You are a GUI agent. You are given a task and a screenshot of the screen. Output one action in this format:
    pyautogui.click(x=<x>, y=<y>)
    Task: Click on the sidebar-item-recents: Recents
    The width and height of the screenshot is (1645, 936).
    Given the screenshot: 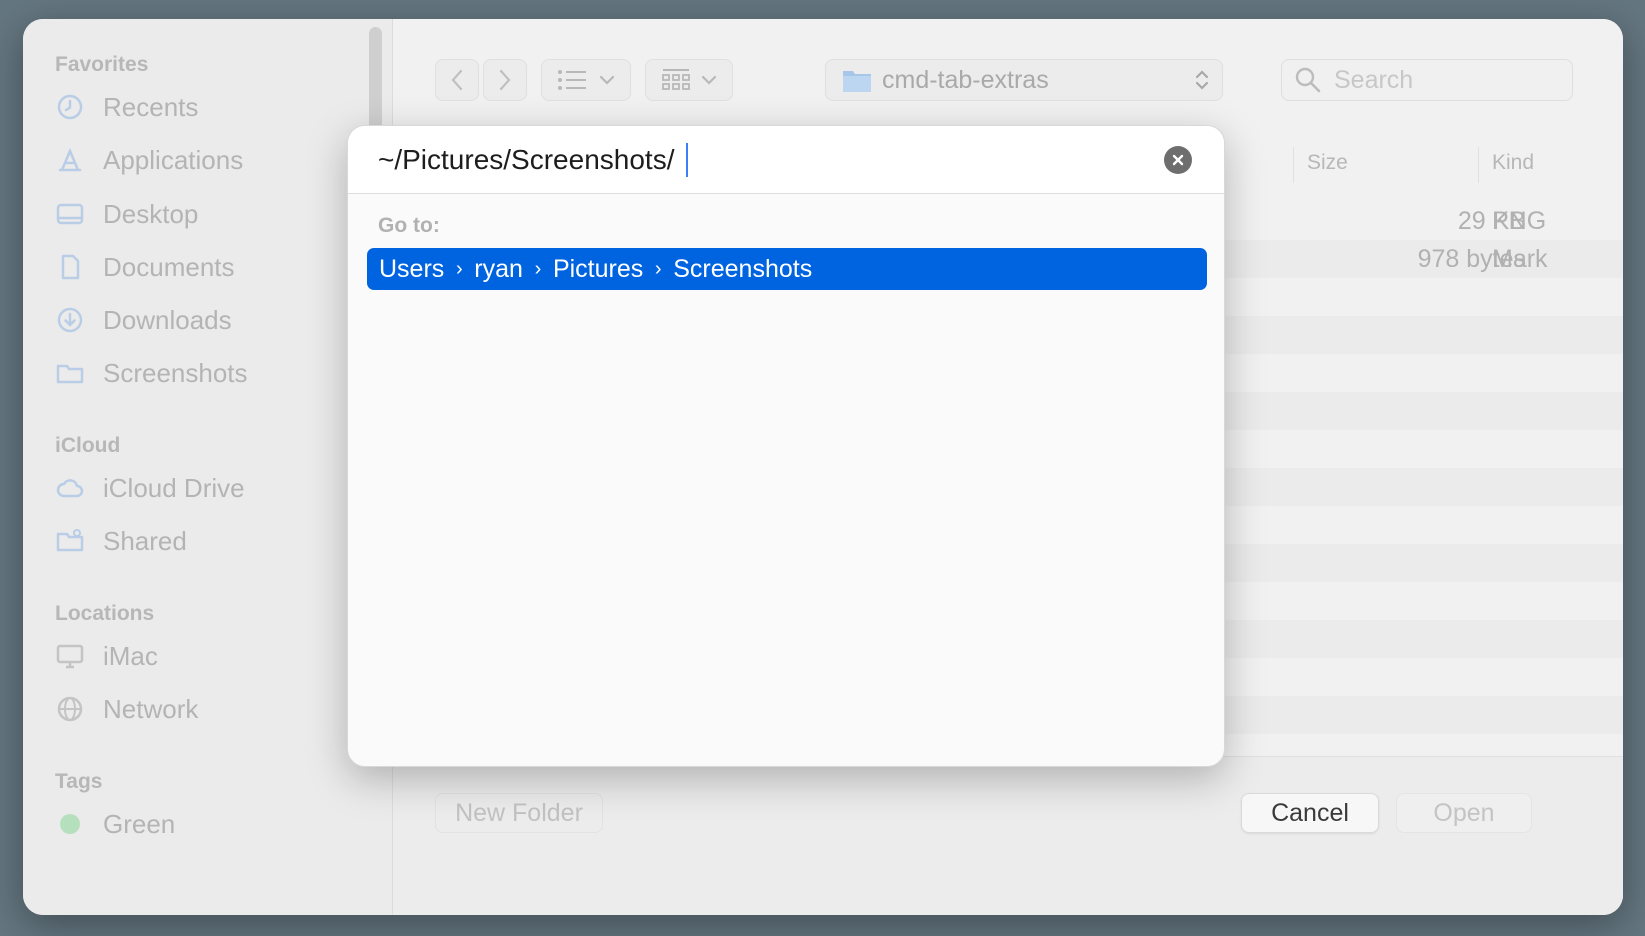 What is the action you would take?
    pyautogui.click(x=205, y=107)
    